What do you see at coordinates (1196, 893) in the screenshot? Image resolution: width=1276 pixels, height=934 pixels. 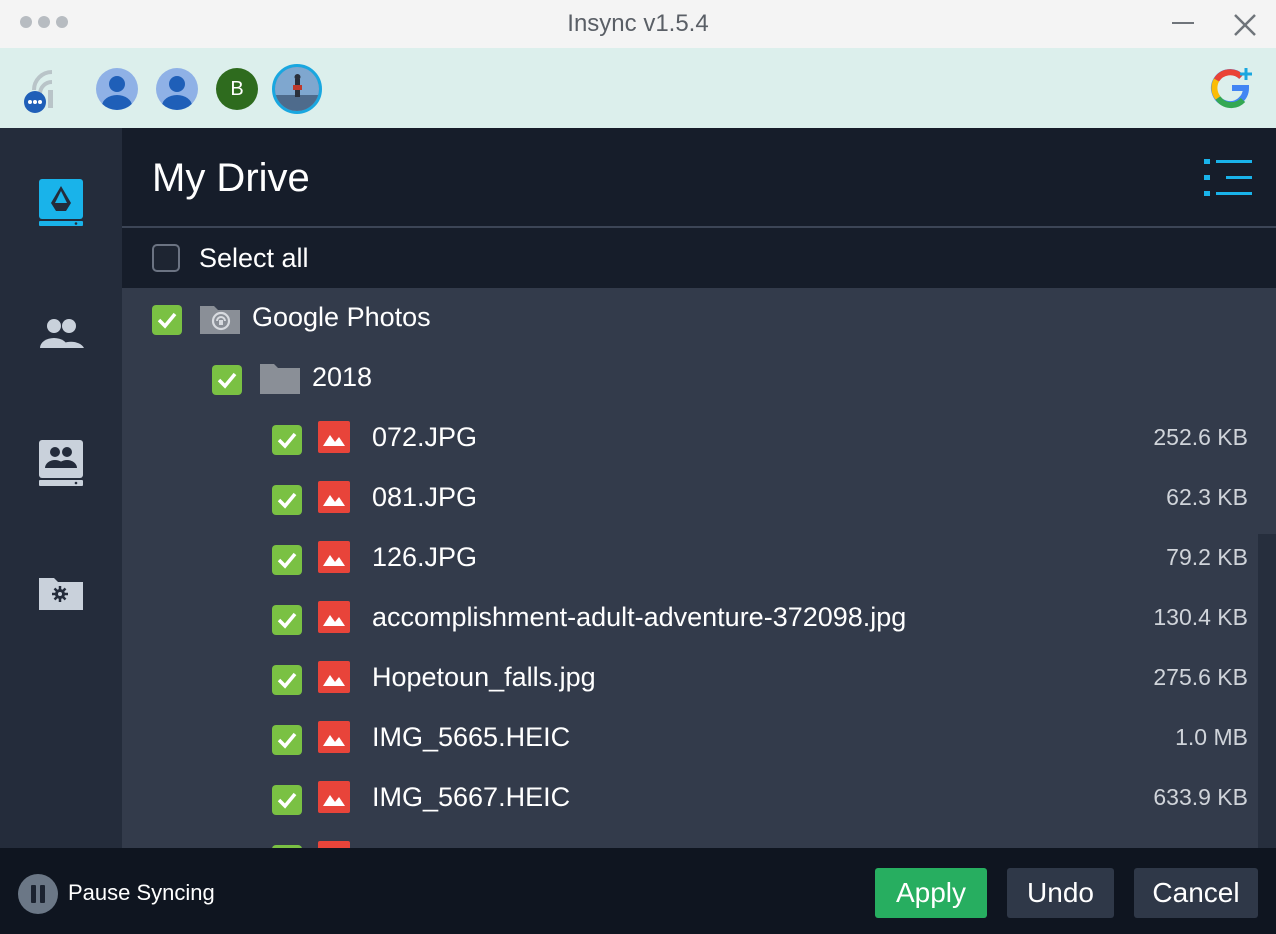 I see `cancel-button: Cancel` at bounding box center [1196, 893].